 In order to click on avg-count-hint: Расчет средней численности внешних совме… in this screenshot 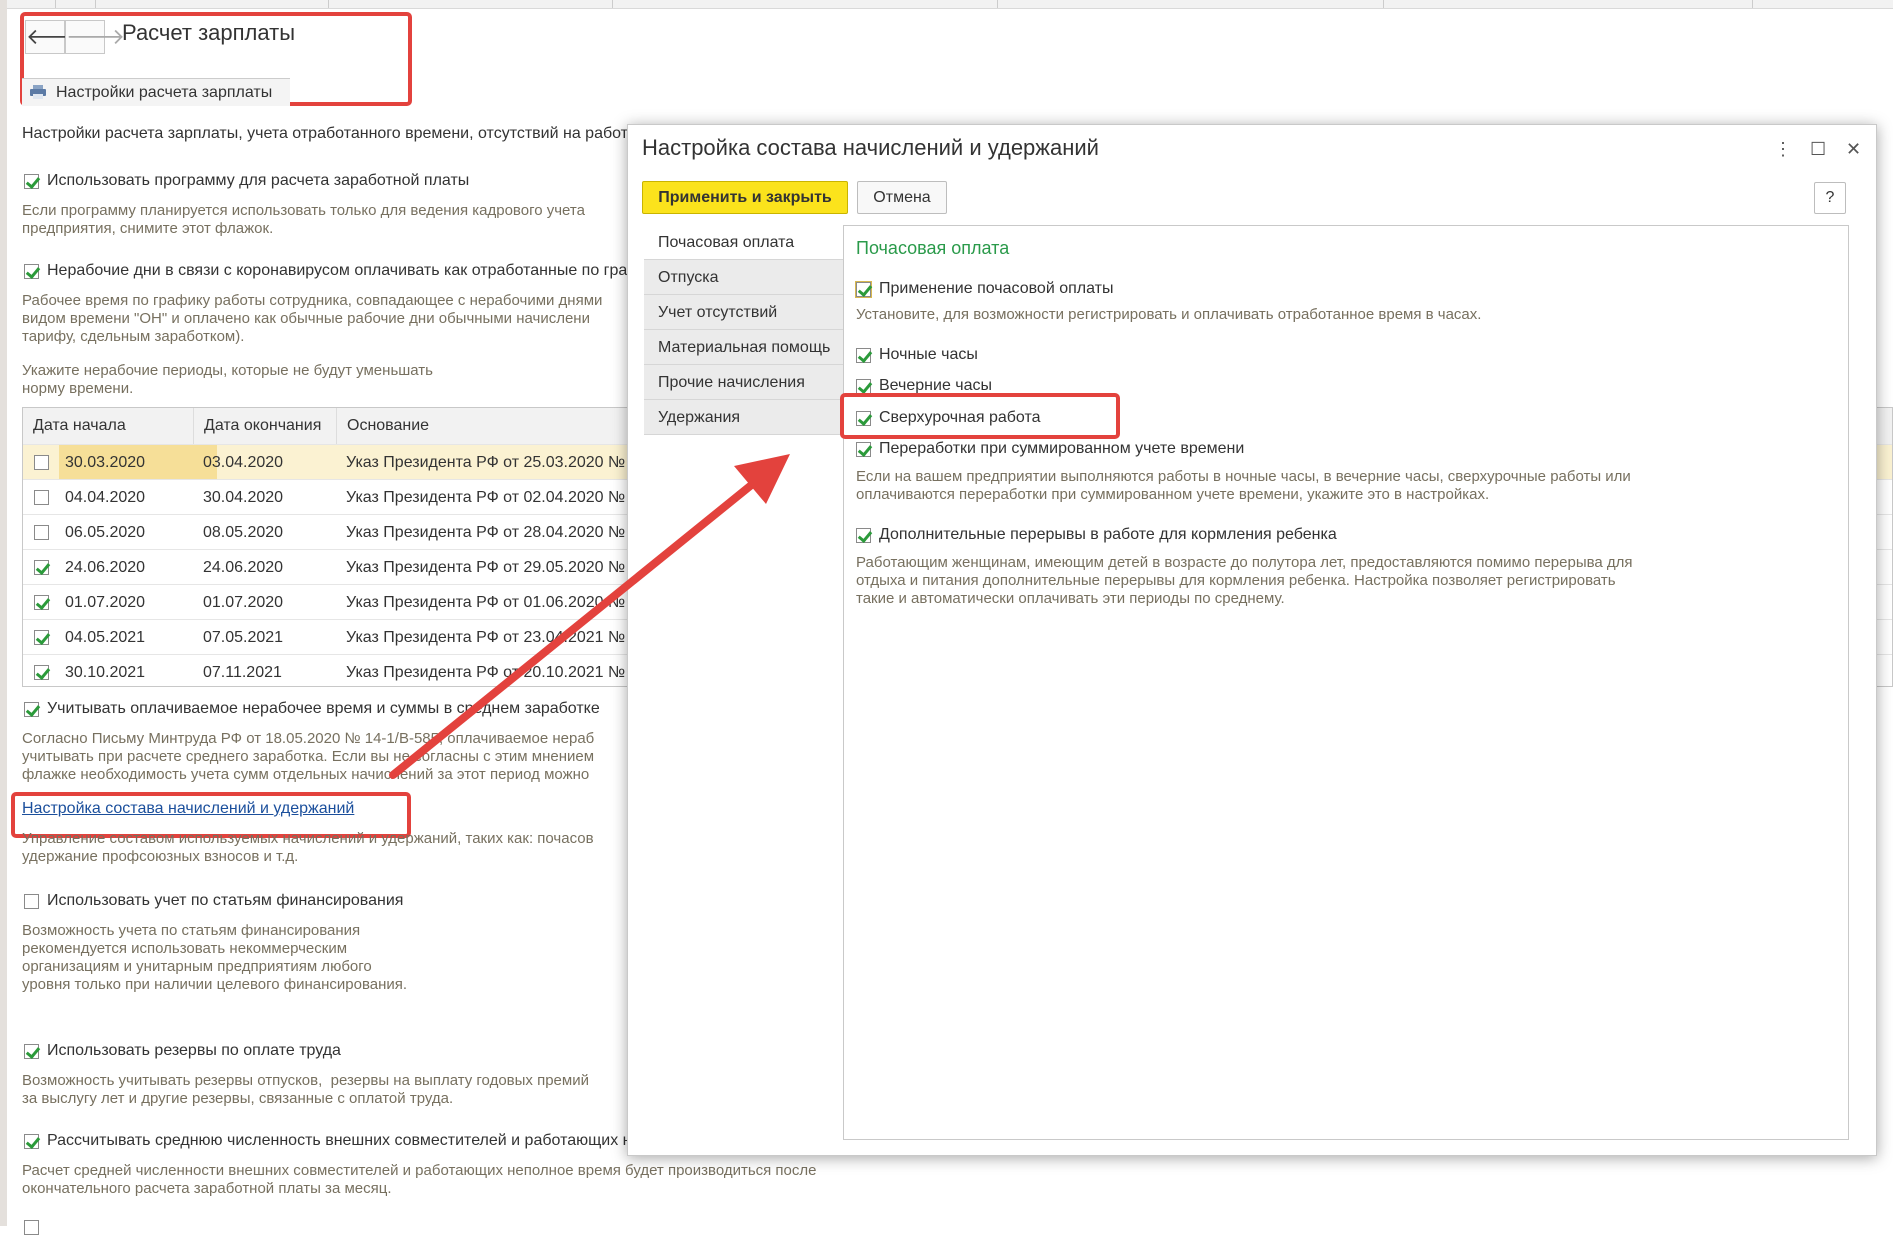, I will do `click(419, 1179)`.